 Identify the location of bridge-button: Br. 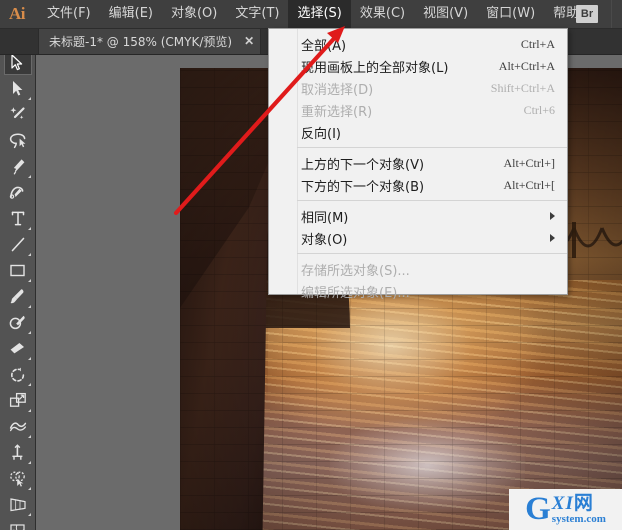
(587, 14).